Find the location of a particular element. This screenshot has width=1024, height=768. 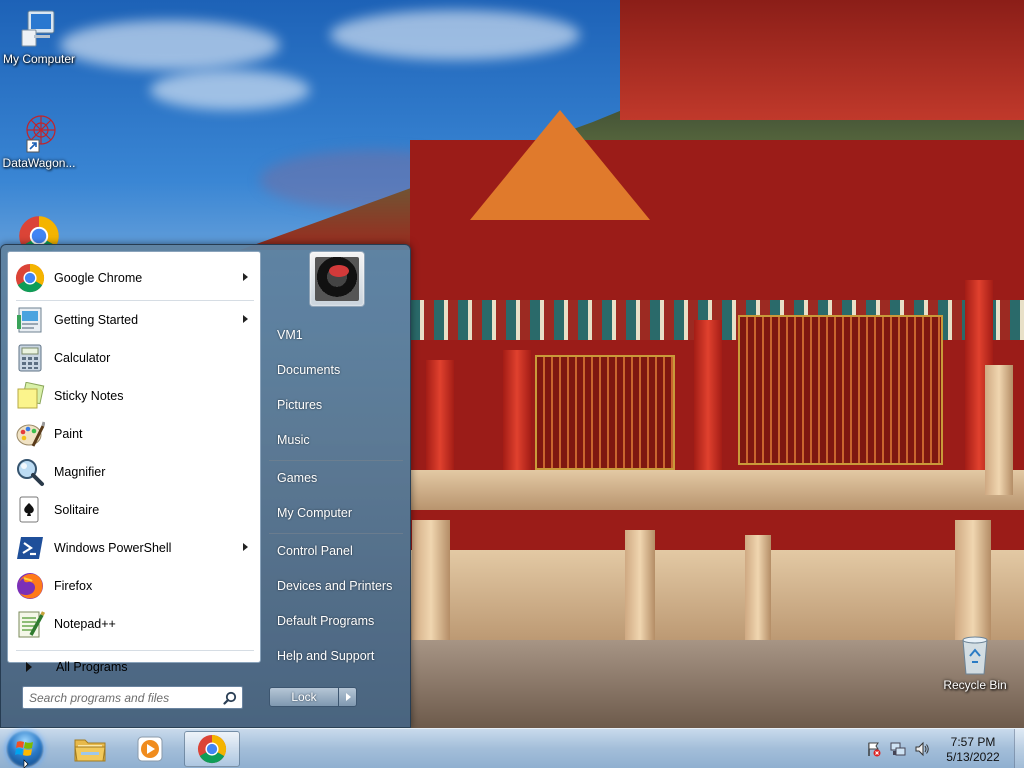

calculator-icon is located at coordinates (30, 358).